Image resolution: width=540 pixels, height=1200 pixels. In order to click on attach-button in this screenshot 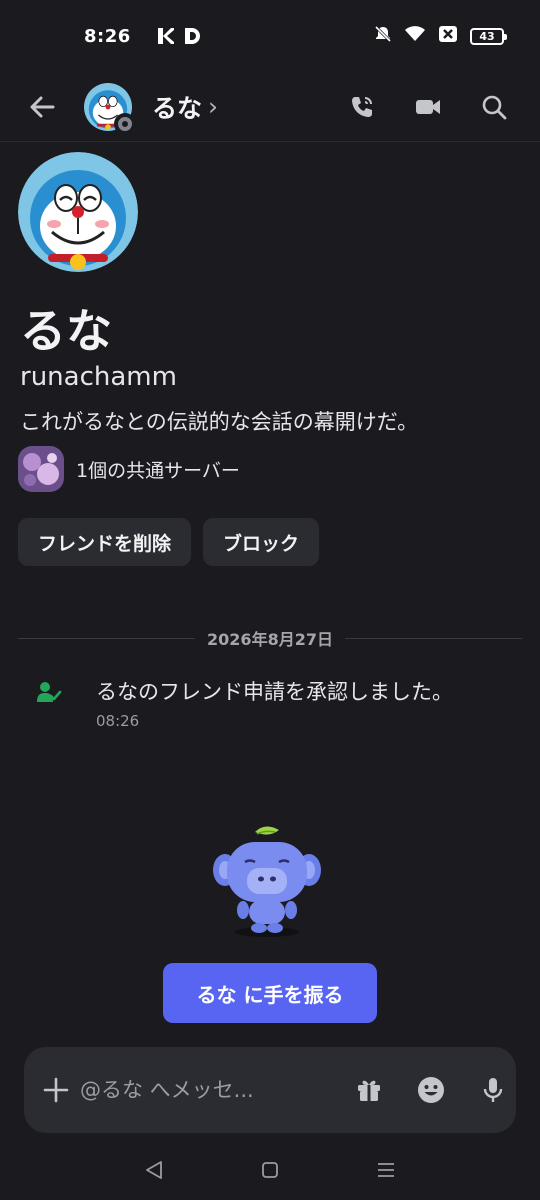, I will do `click(56, 1090)`.